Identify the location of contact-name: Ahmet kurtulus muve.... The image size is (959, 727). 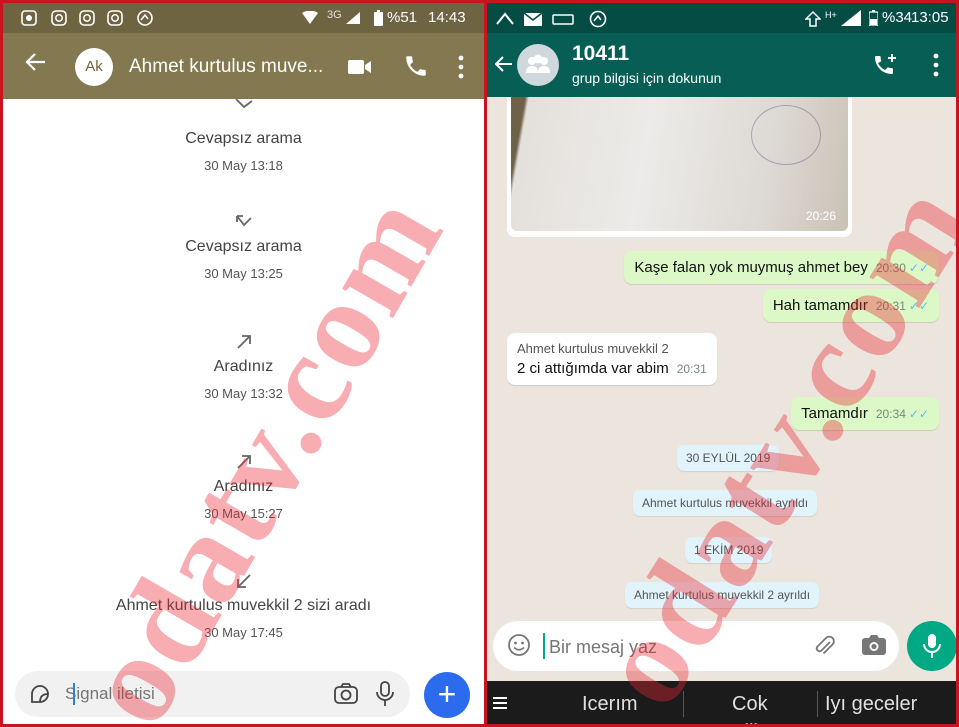
(229, 67).